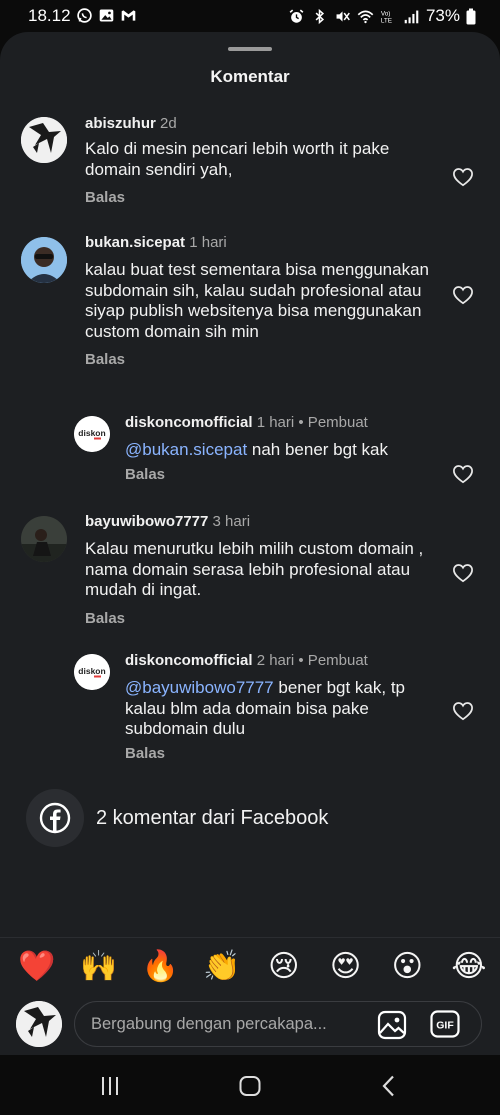  What do you see at coordinates (390, 1086) in the screenshot?
I see `back-icon` at bounding box center [390, 1086].